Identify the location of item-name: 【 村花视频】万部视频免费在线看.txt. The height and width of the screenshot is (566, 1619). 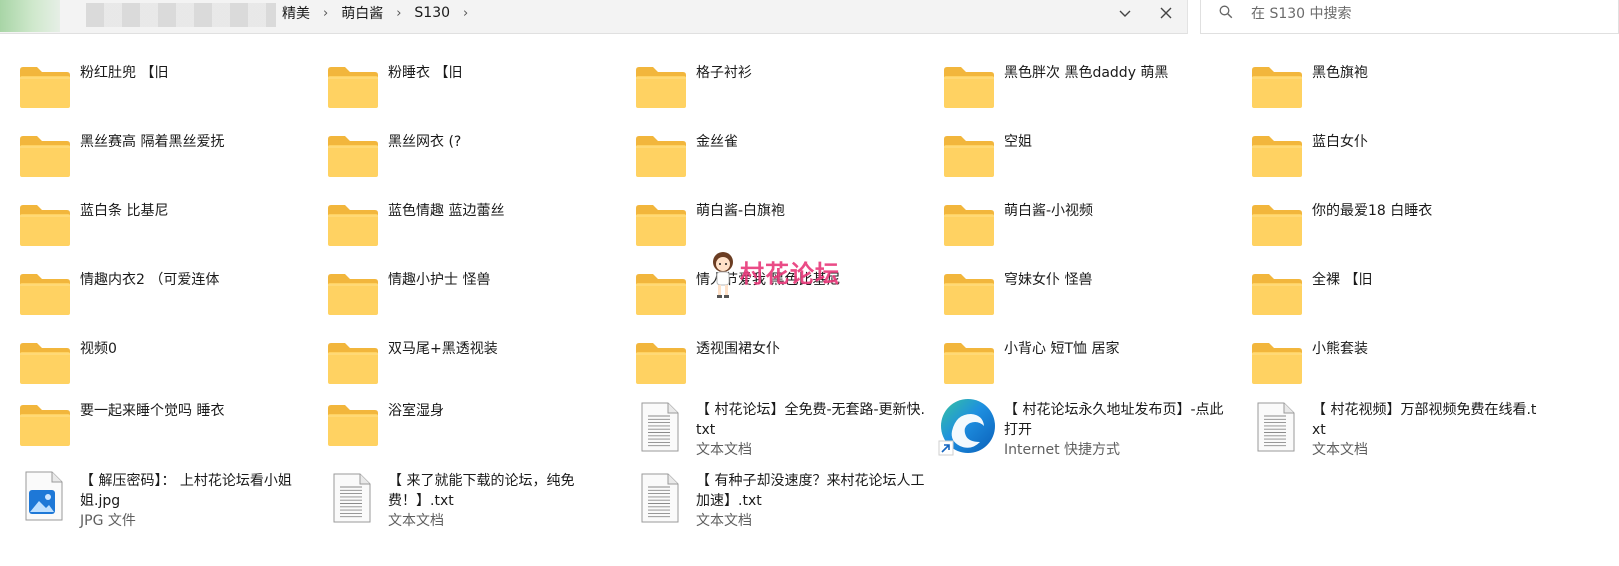
(1424, 420).